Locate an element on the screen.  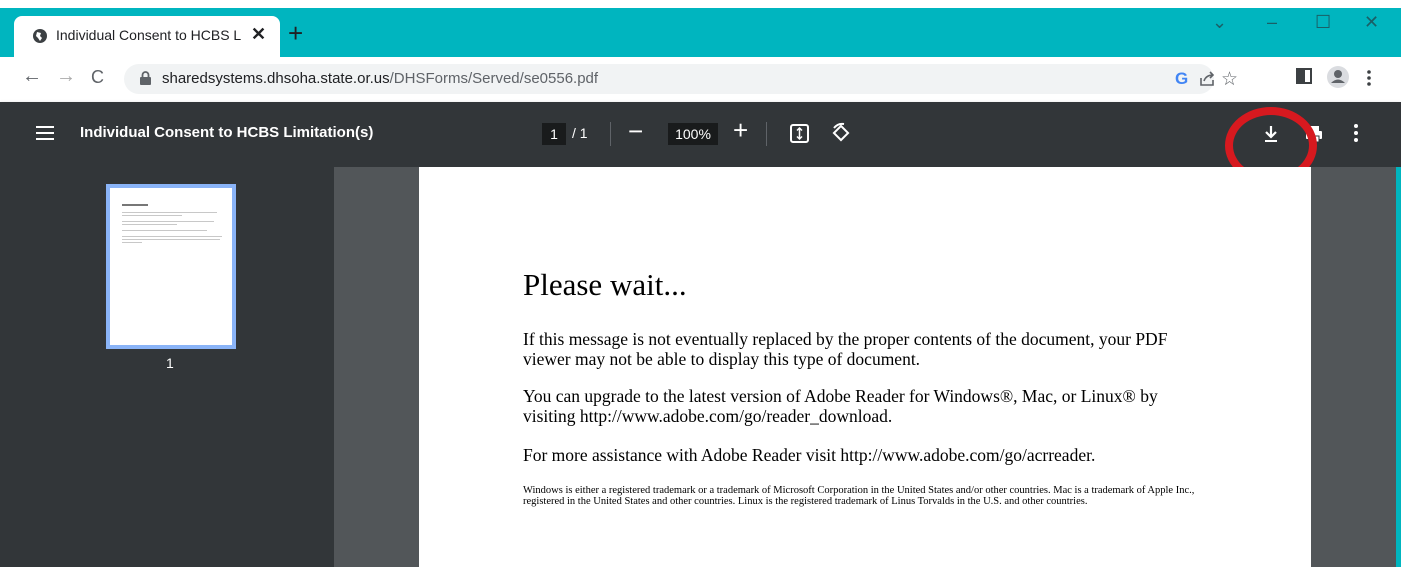
tab-close-button: ✕ is located at coordinates (258, 34).